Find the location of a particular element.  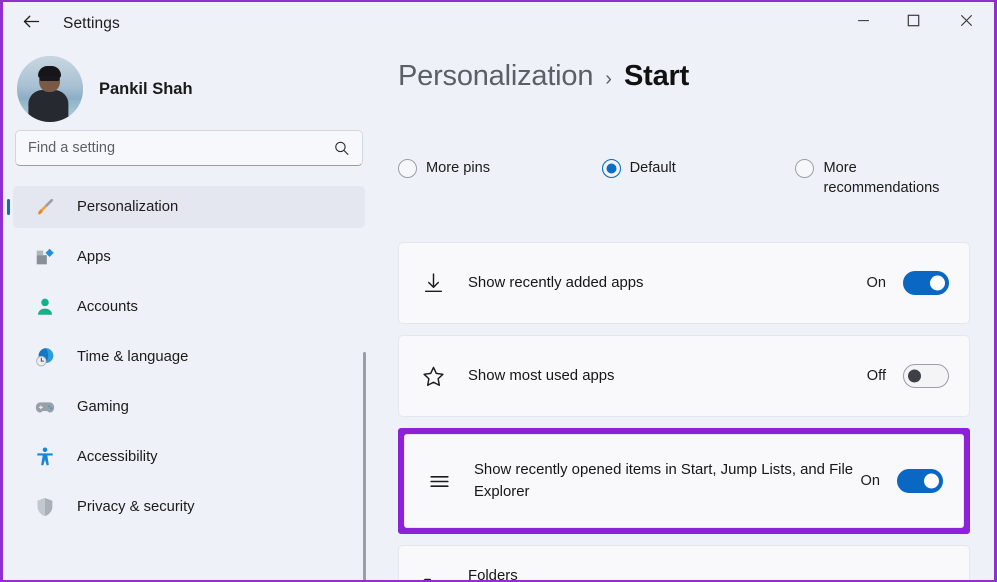

start-layout-options: More pins Default More recommendations is located at coordinates (684, 178).